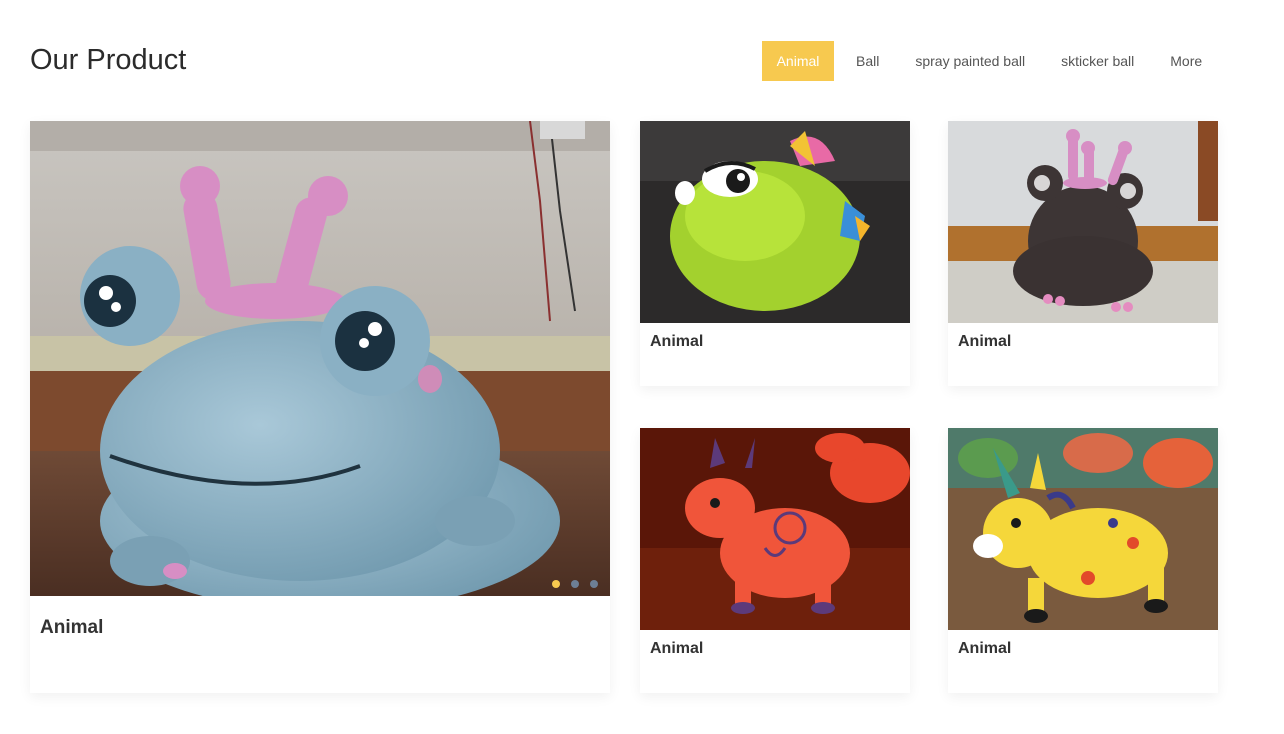 This screenshot has width=1284, height=734. I want to click on product-card-1: Animal, so click(775, 253).